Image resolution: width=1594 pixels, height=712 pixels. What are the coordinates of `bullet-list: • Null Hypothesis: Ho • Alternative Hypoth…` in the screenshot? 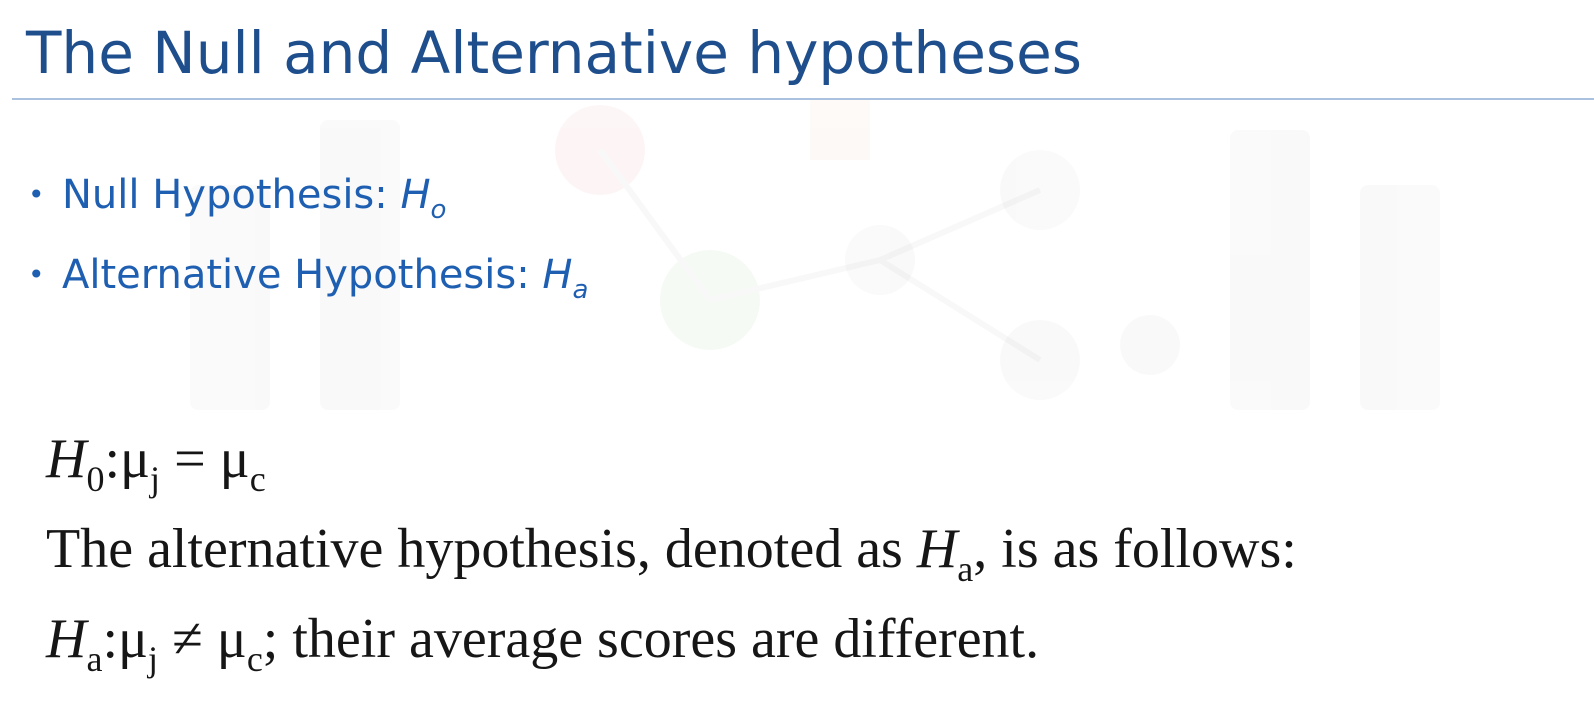 It's located at (308, 240).